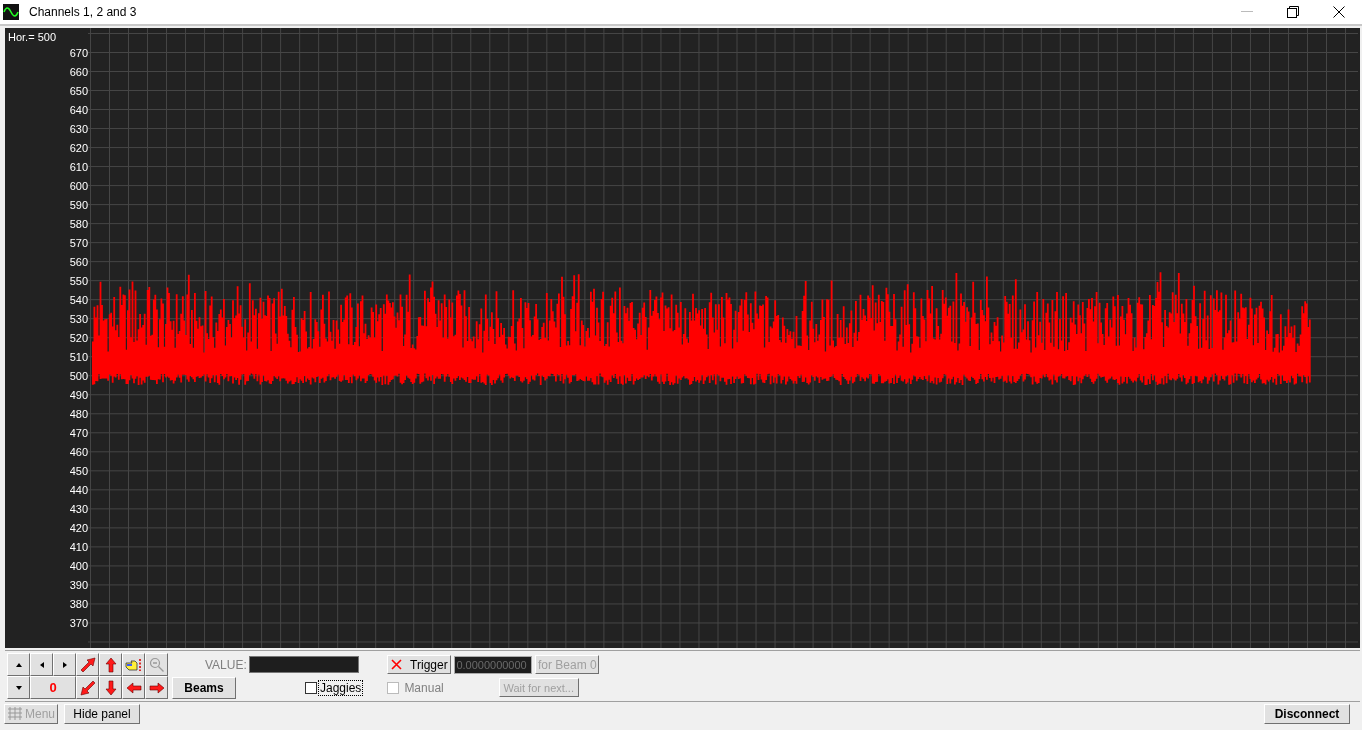  What do you see at coordinates (1247, 12) in the screenshot?
I see `minimize-icon` at bounding box center [1247, 12].